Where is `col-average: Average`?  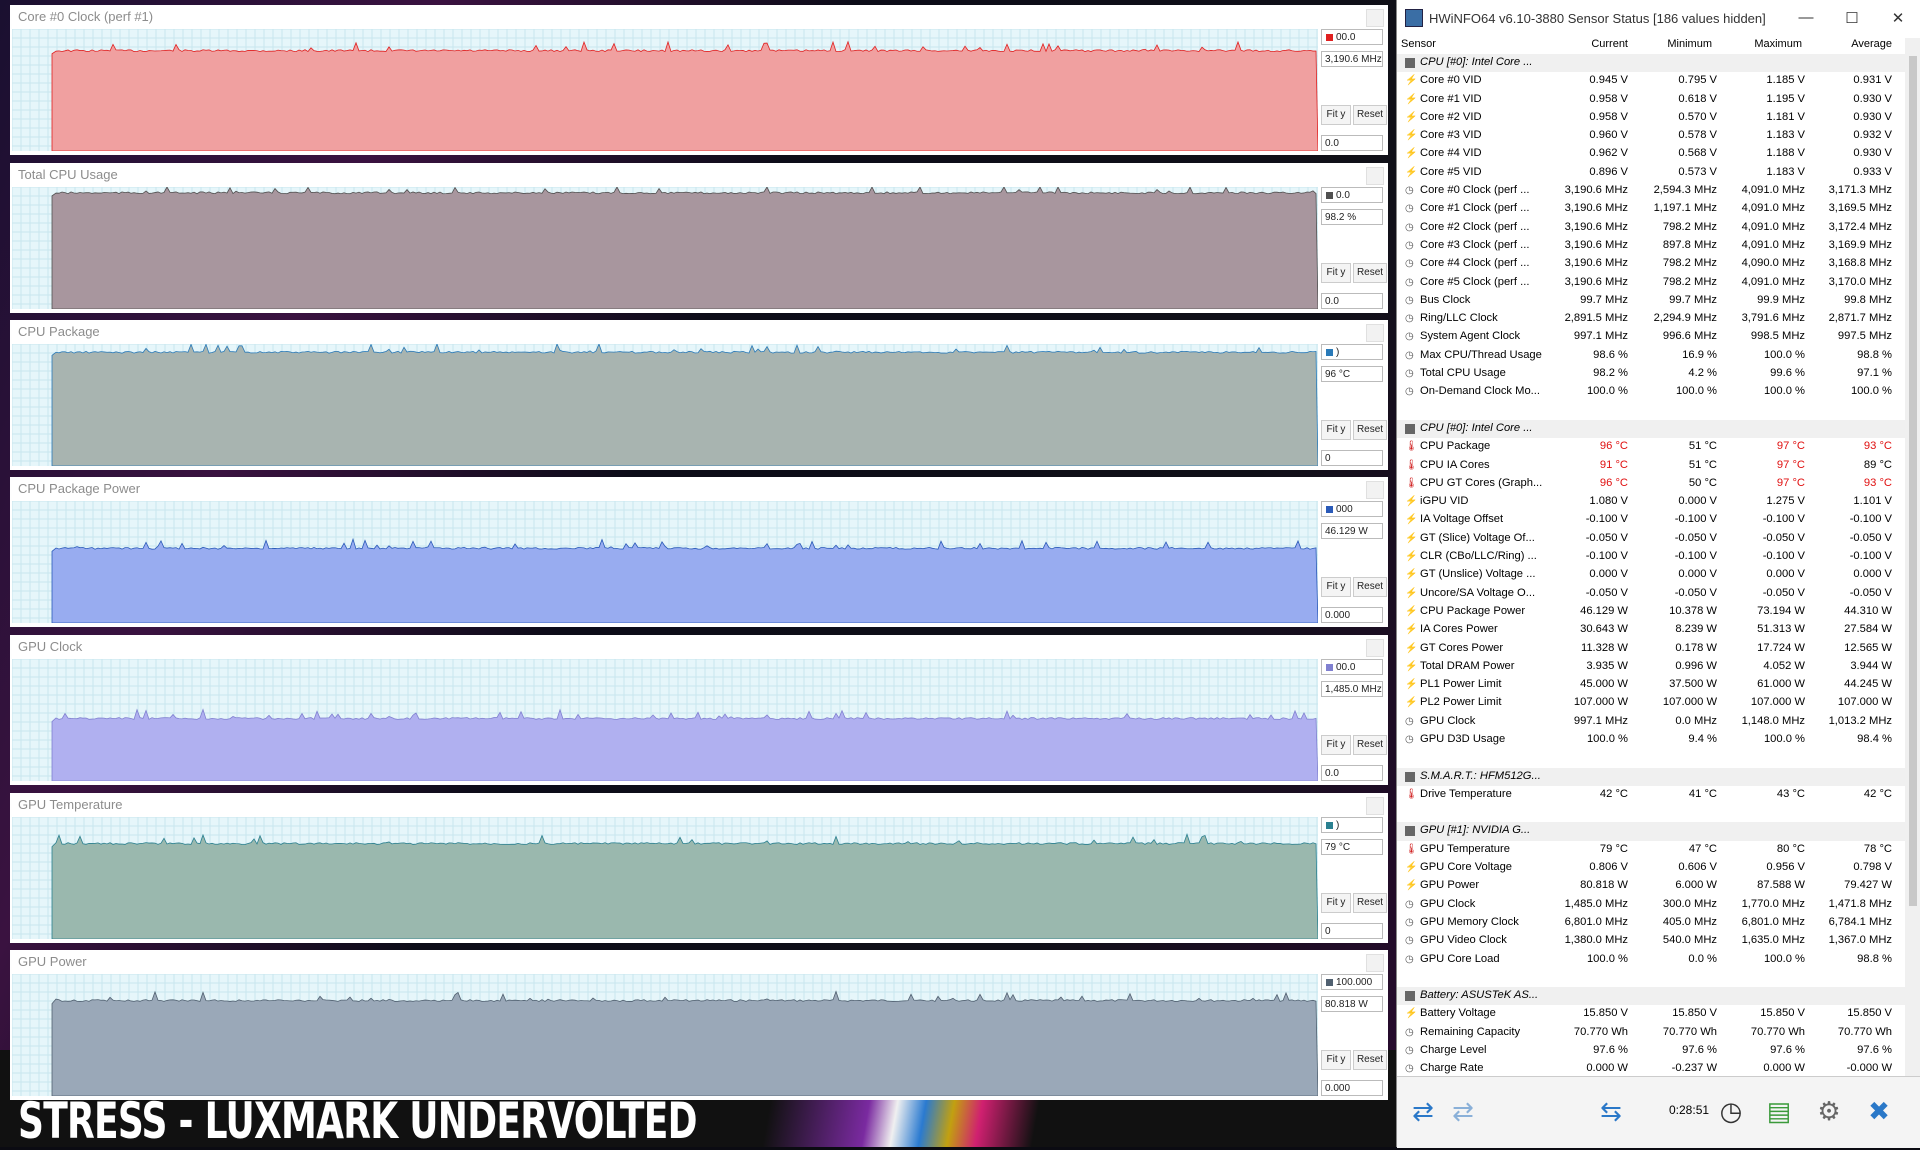 col-average: Average is located at coordinates (1862, 44).